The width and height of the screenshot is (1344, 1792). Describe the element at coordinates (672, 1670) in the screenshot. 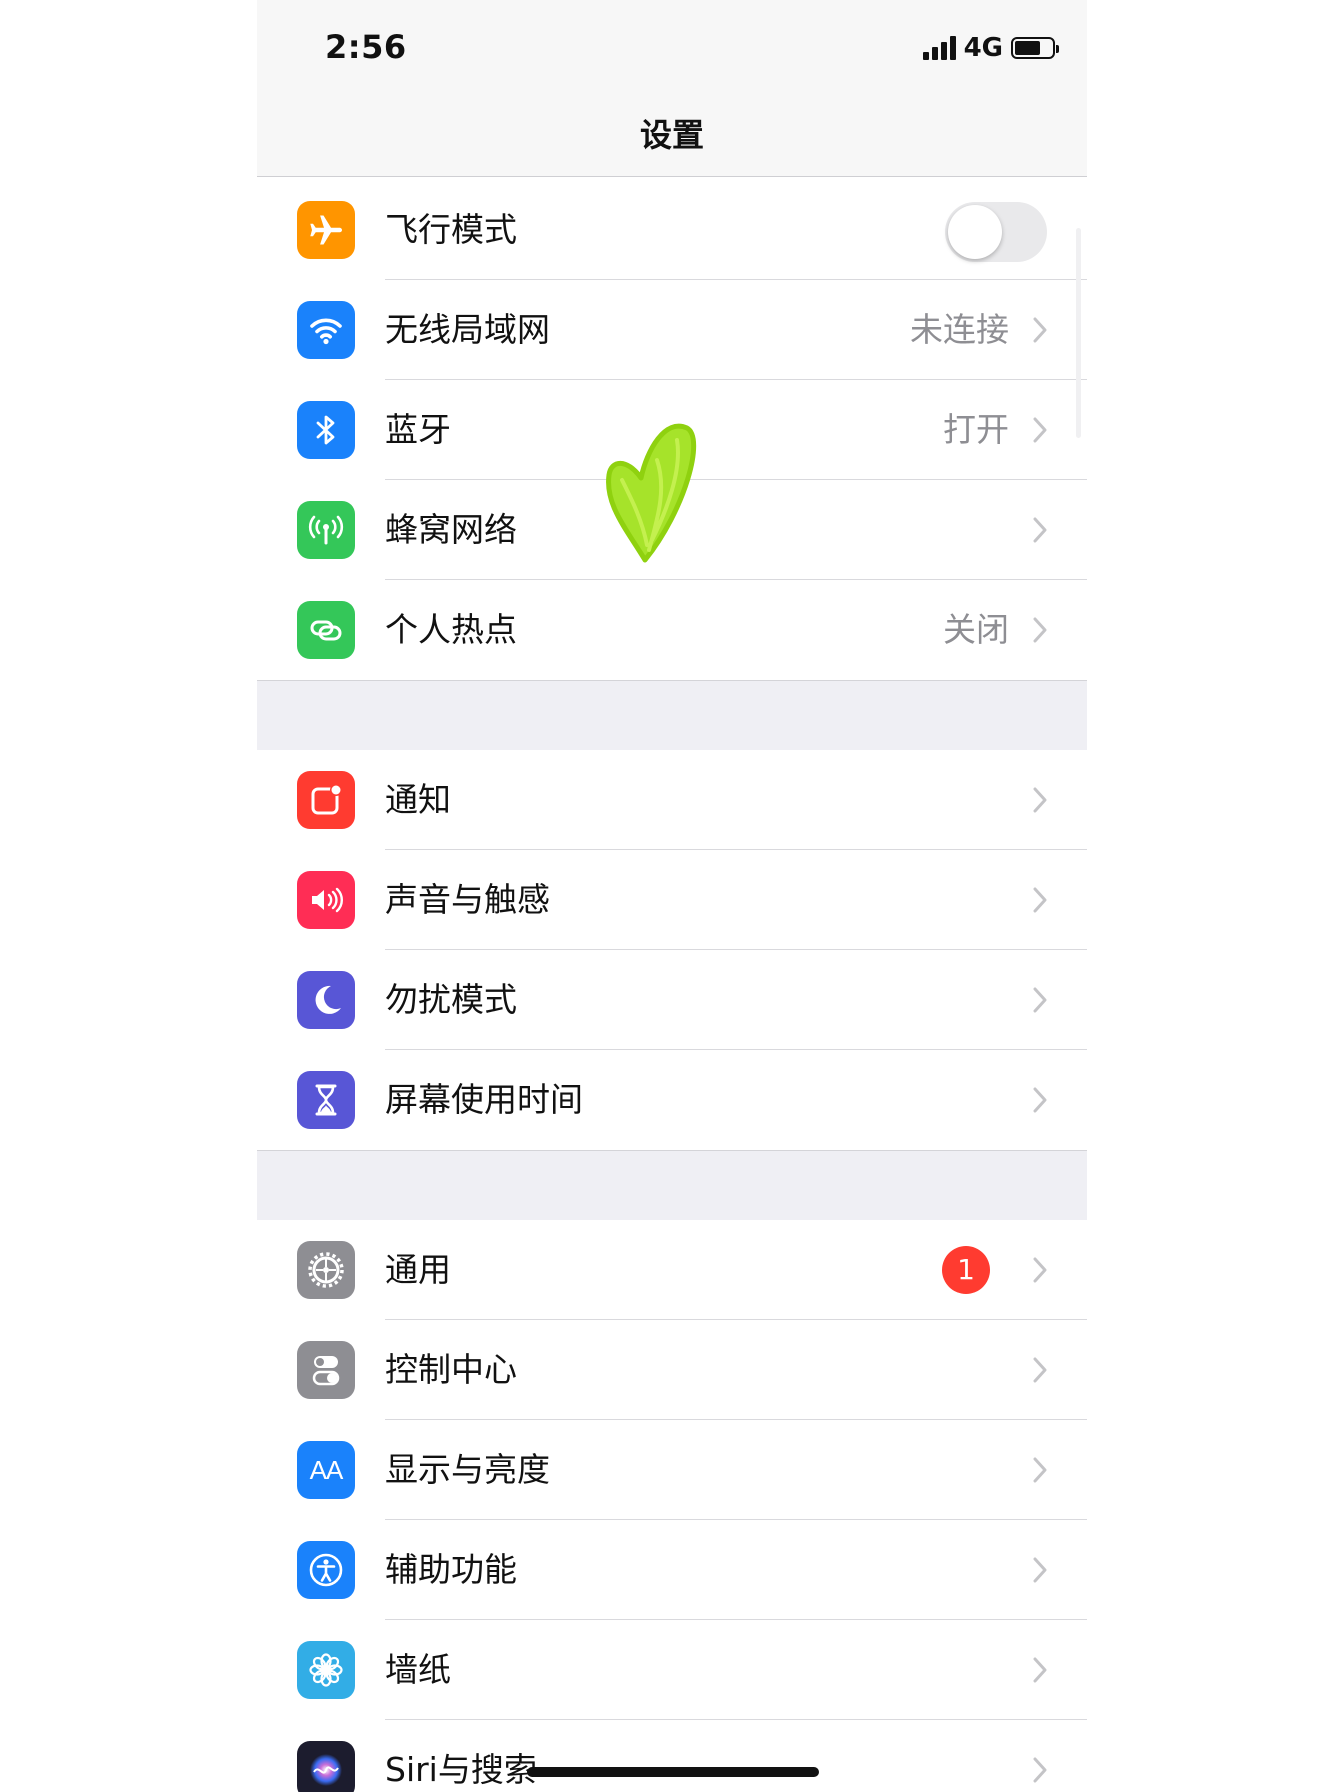

I see `settings-row-wallpaper: 墙纸` at that location.